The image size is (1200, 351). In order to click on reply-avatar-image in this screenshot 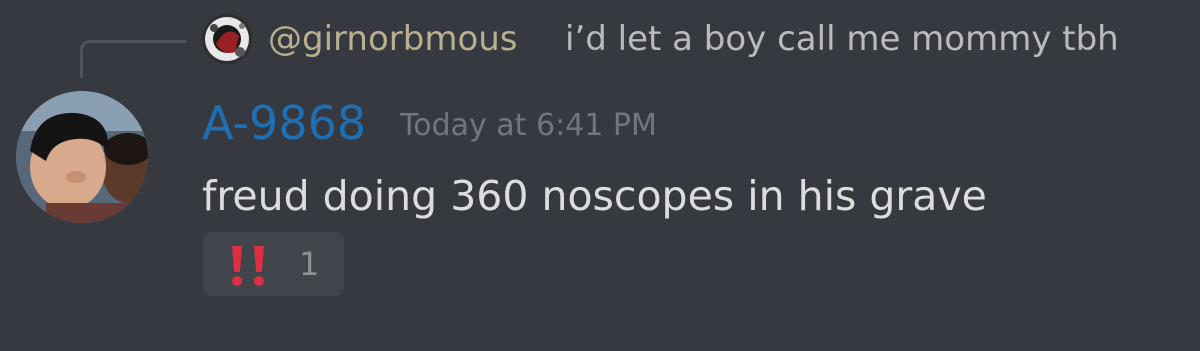, I will do `click(227, 39)`.